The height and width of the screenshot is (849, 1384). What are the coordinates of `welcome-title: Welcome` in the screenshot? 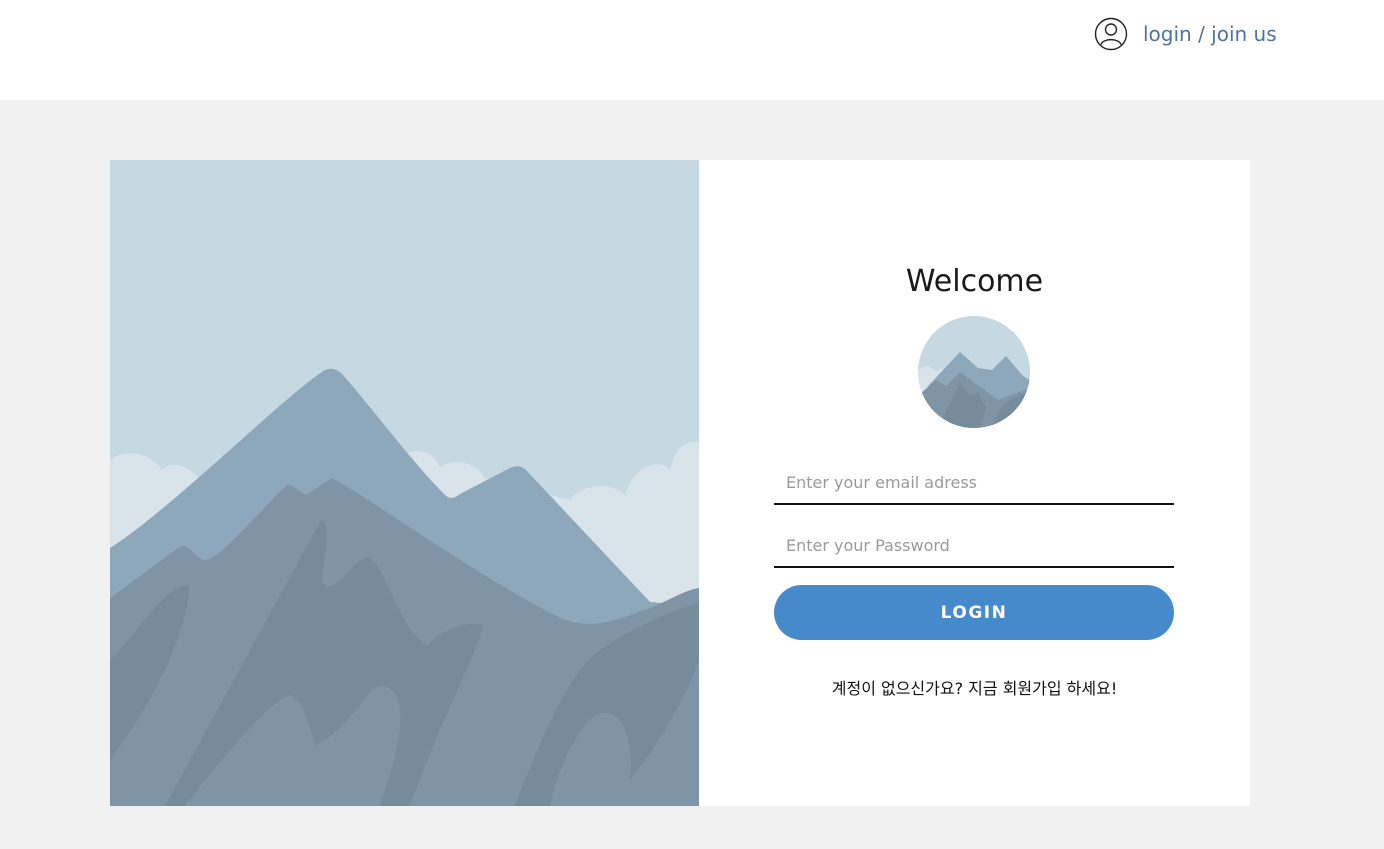 It's located at (974, 281).